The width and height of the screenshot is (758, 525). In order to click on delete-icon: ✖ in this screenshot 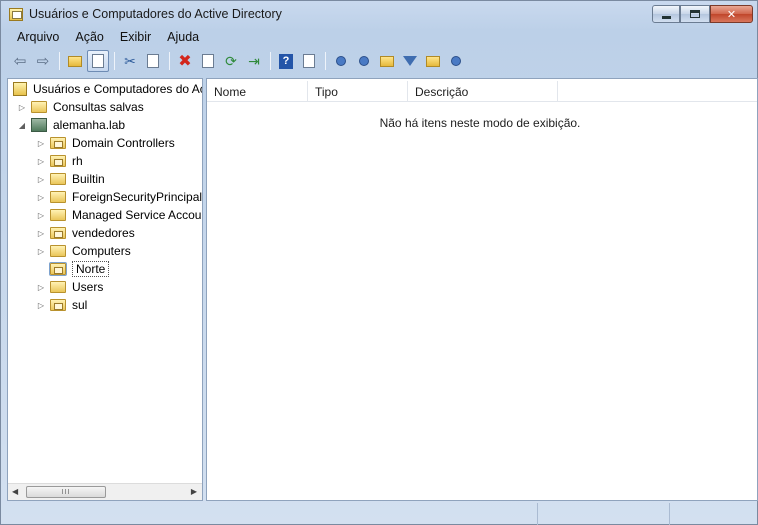, I will do `click(185, 61)`.